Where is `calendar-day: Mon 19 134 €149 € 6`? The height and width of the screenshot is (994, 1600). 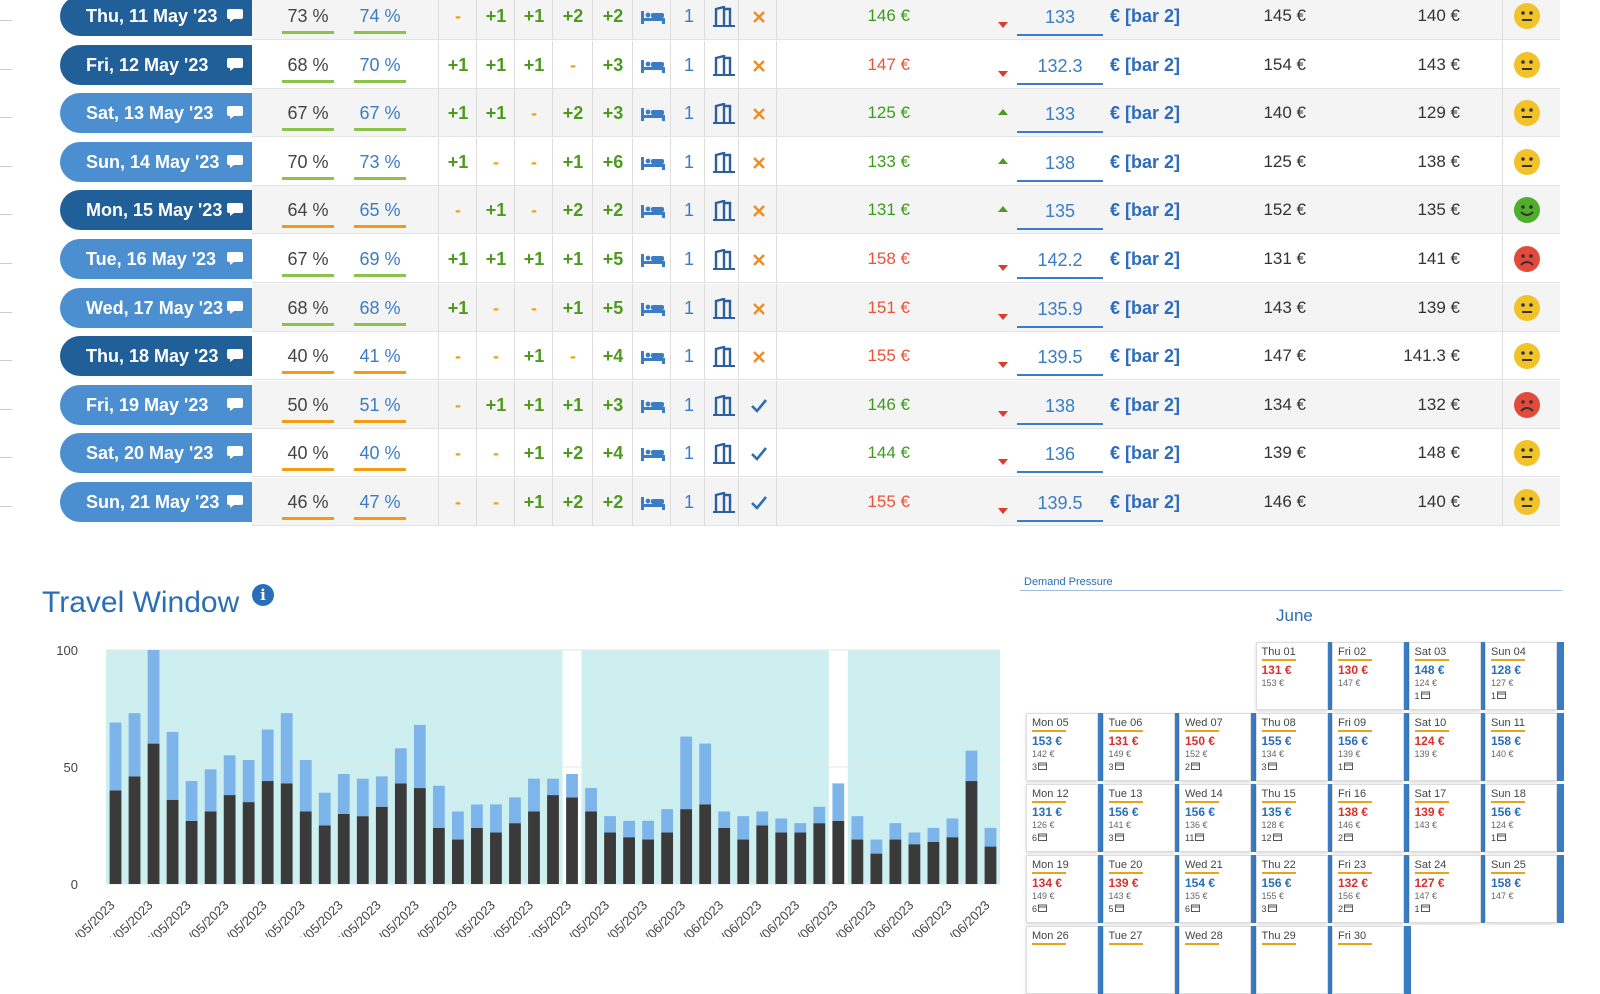 calendar-day: Mon 19 134 €149 € 6 is located at coordinates (1065, 889).